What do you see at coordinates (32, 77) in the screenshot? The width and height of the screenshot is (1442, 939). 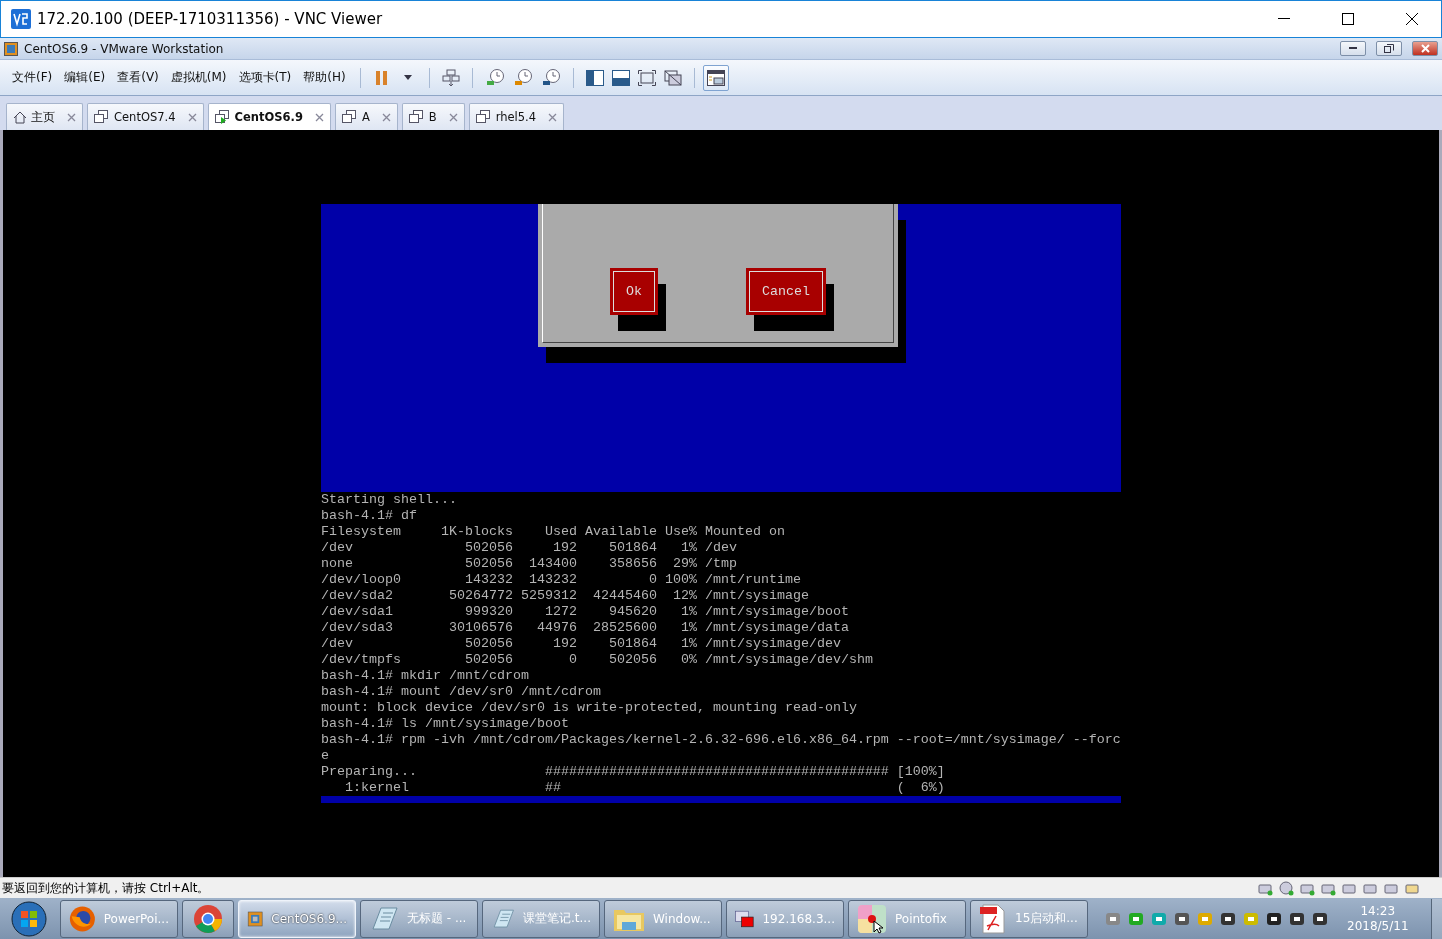 I see `menu-item: 文件(F)` at bounding box center [32, 77].